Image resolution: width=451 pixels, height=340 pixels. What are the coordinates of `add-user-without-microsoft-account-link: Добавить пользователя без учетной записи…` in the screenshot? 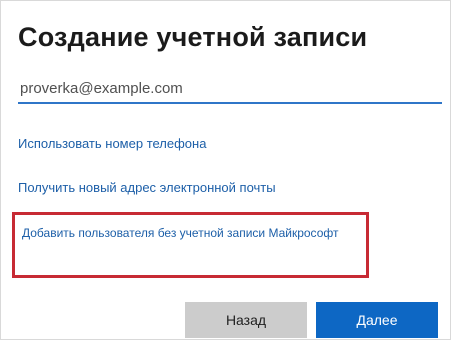 It's located at (192, 233).